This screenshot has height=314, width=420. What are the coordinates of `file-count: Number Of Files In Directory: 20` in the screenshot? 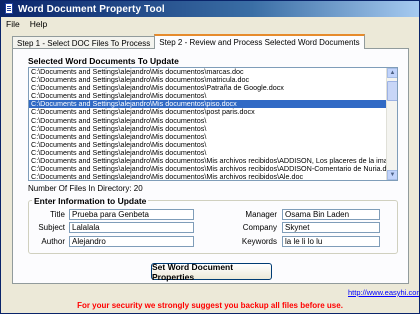 It's located at (85, 188).